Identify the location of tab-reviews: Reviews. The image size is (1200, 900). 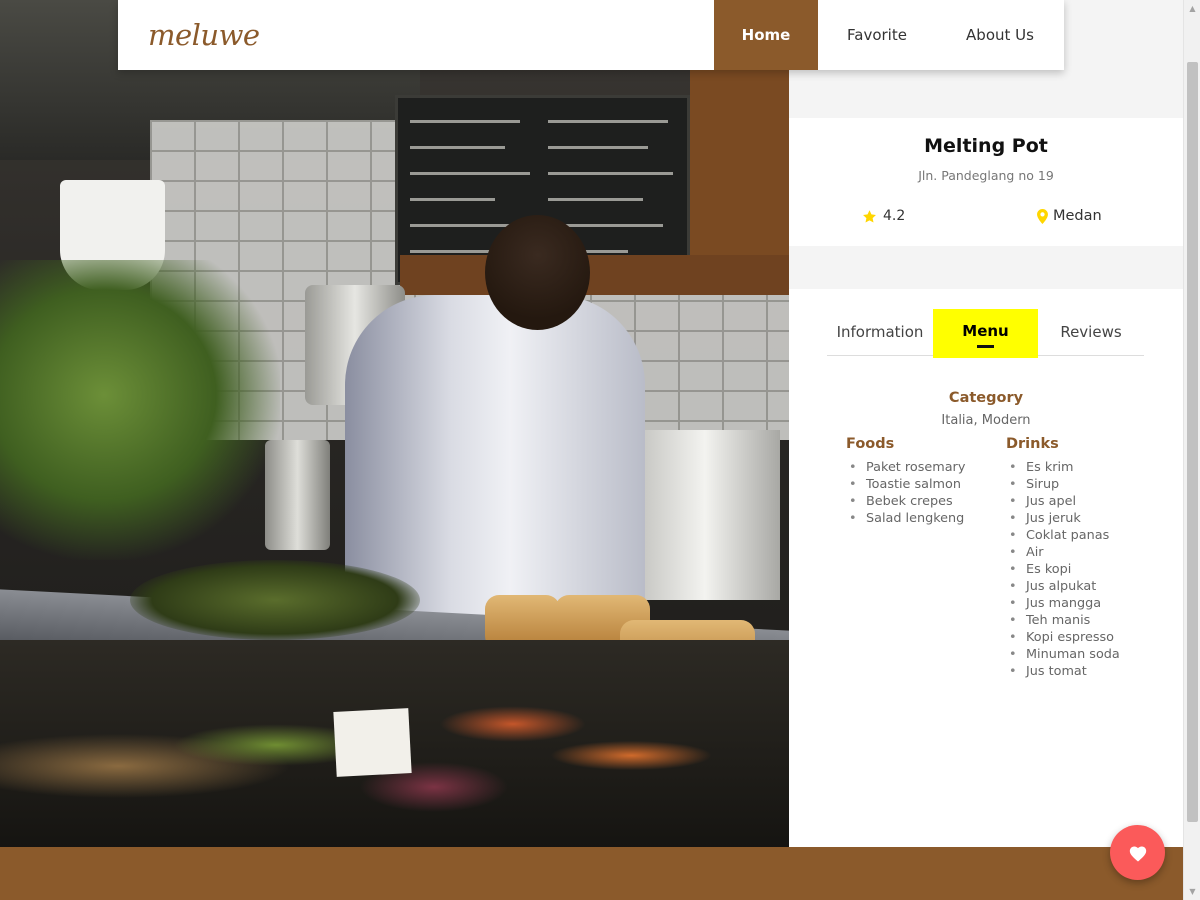
(1091, 332).